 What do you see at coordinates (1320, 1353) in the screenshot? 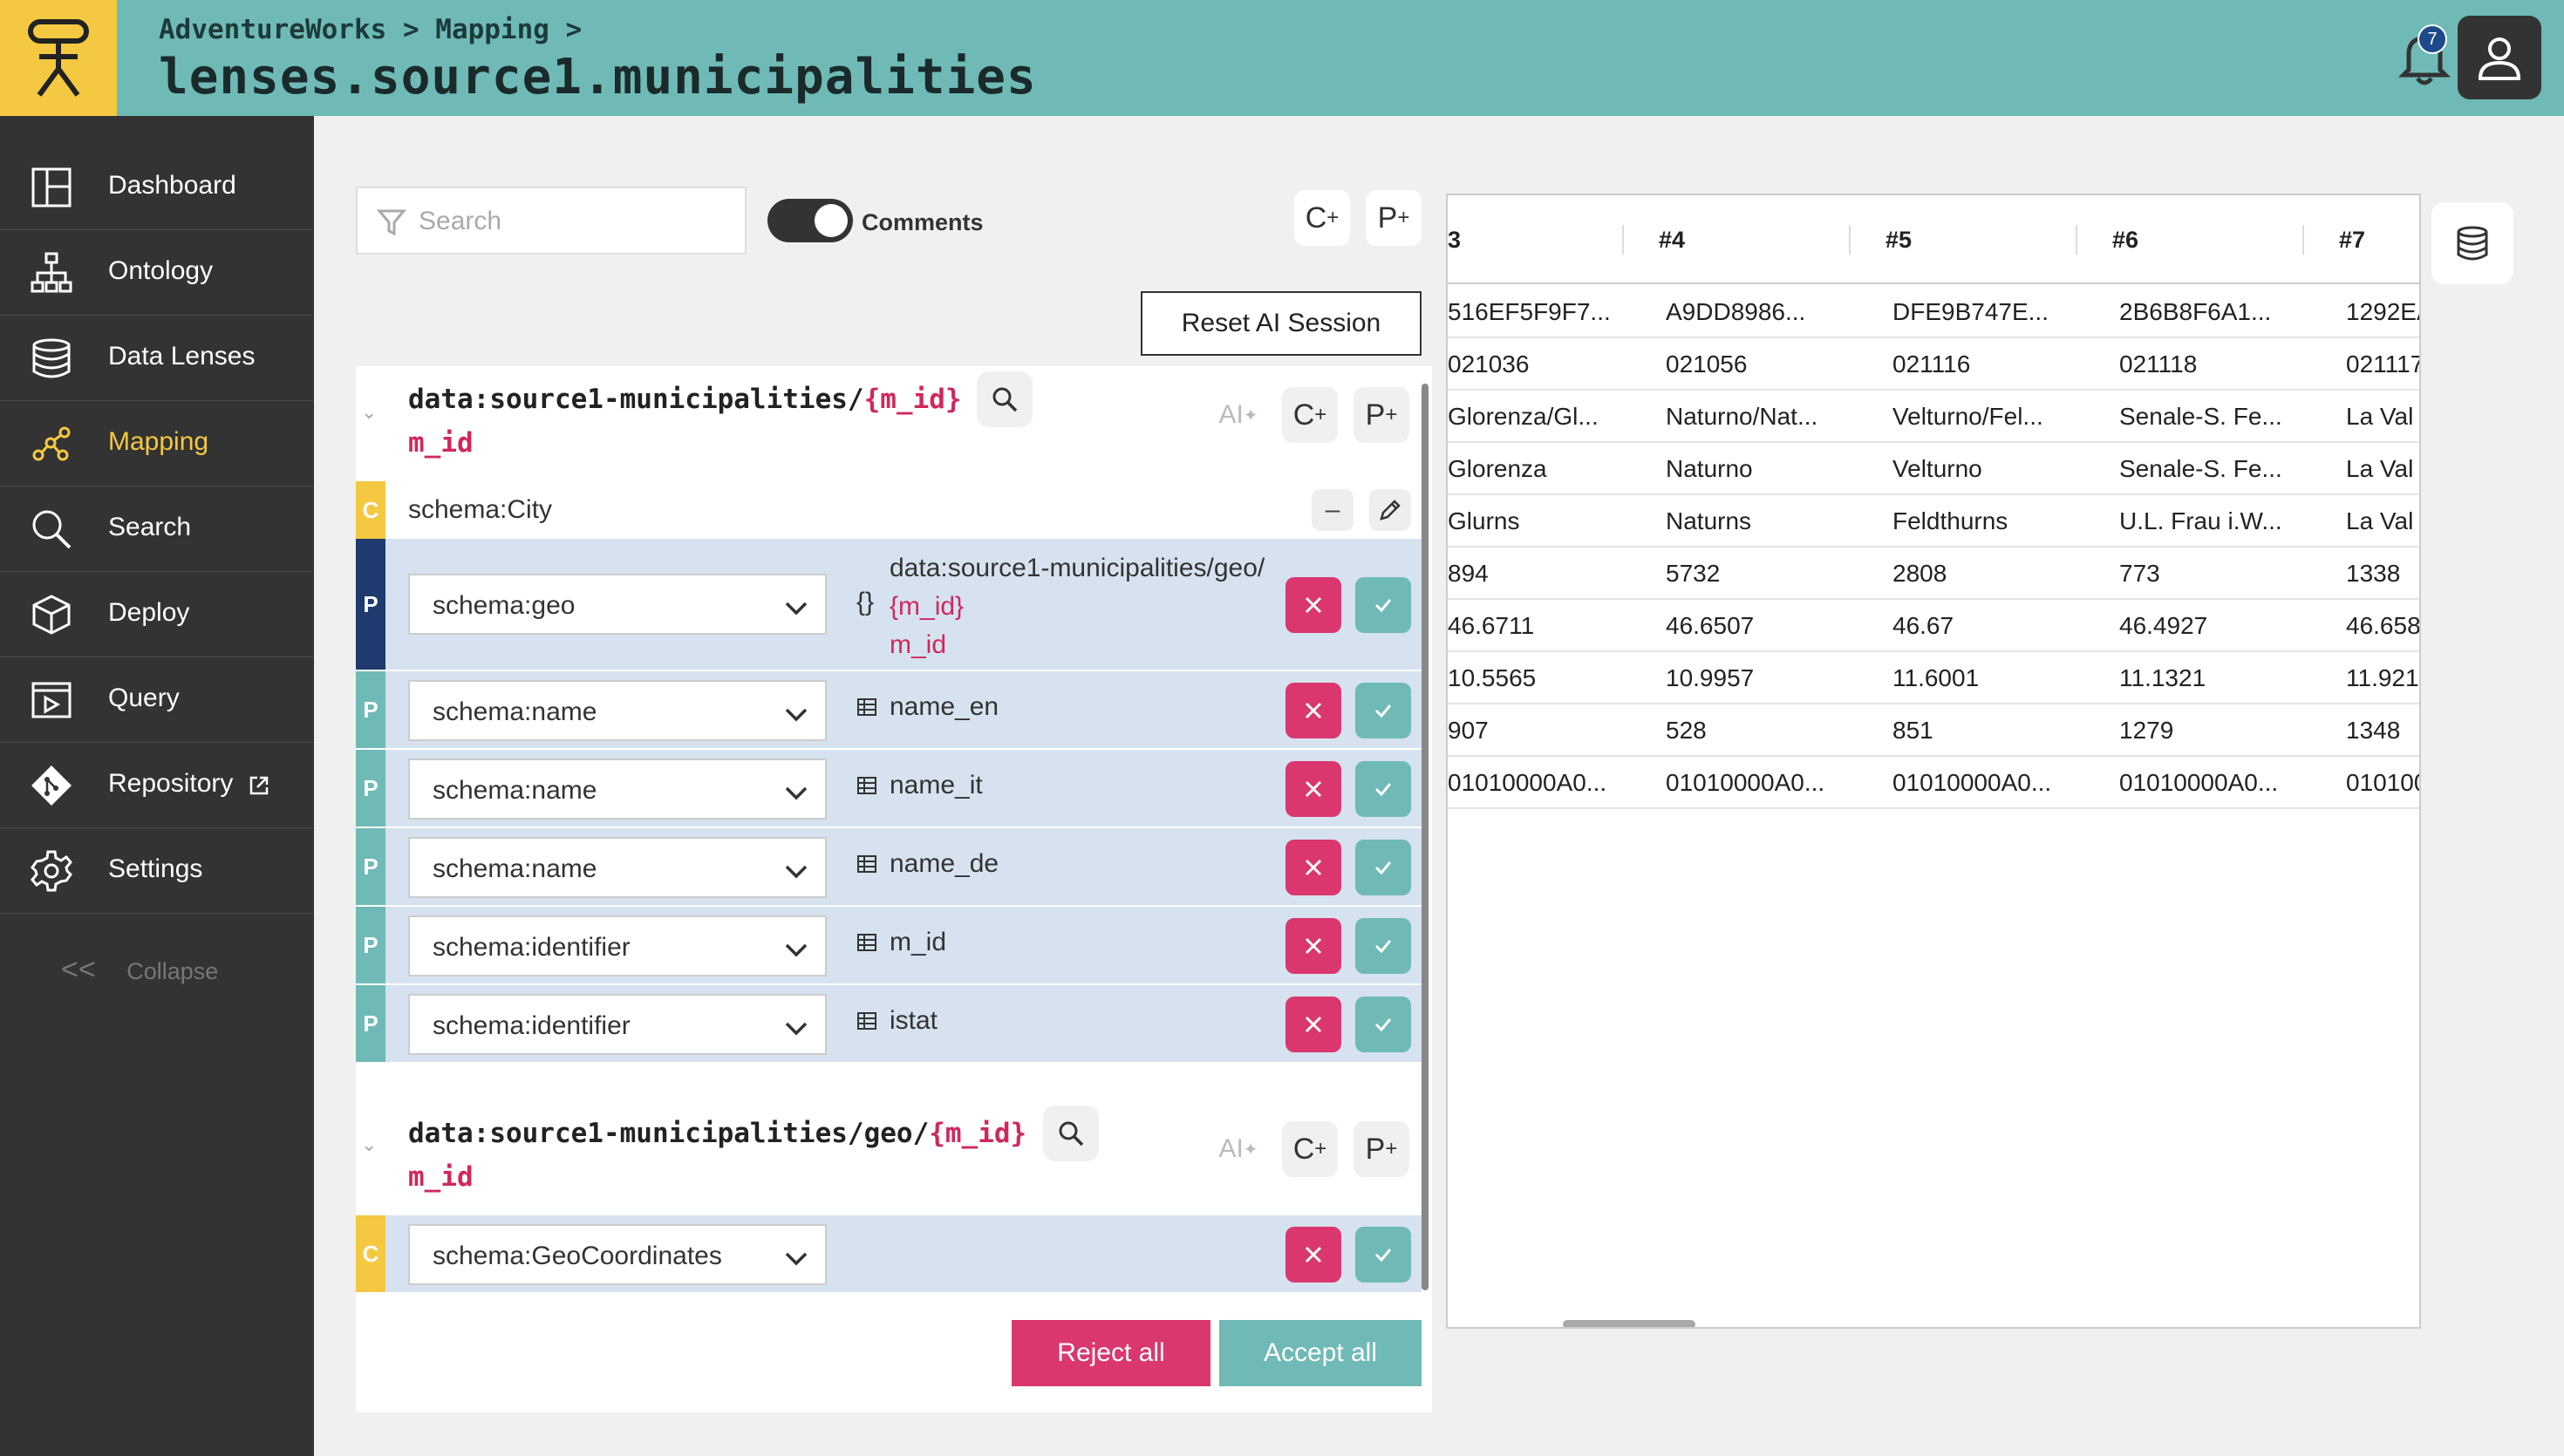
I see `accept-all-button: Accept all` at bounding box center [1320, 1353].